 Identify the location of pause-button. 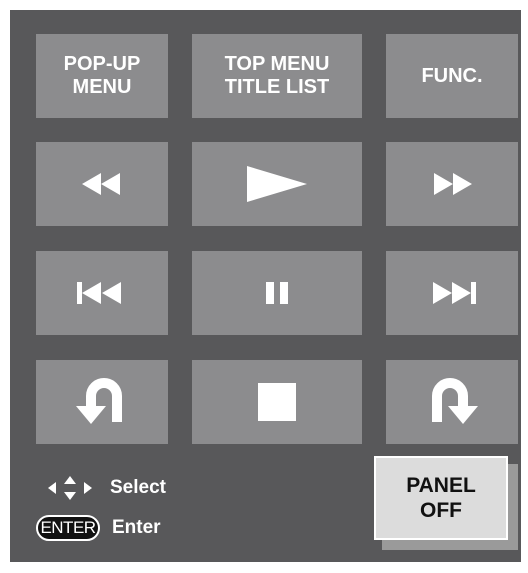
(277, 293).